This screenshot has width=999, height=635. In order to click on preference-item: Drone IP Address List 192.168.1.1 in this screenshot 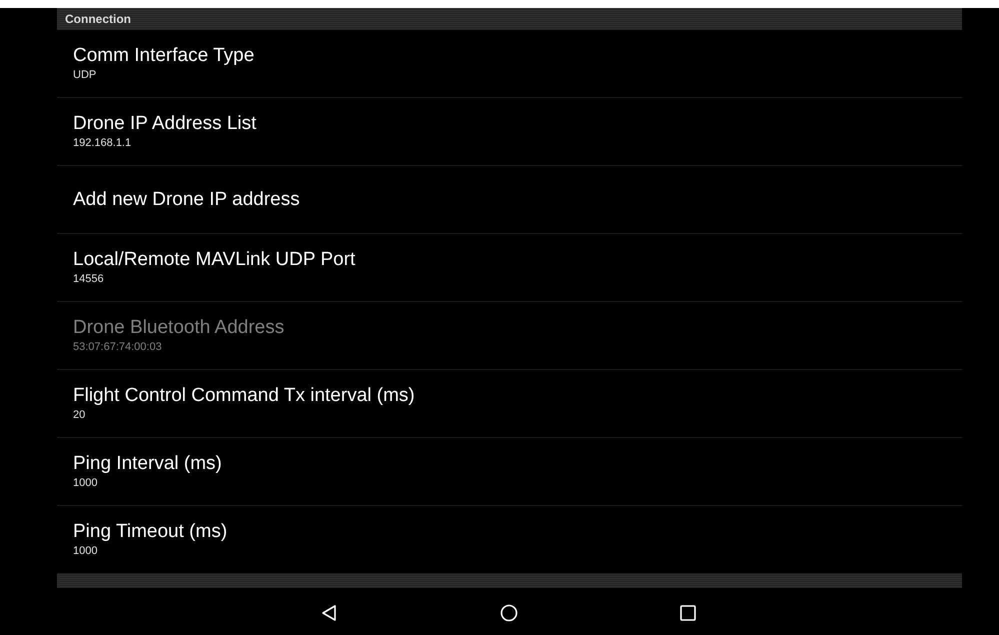, I will do `click(509, 132)`.